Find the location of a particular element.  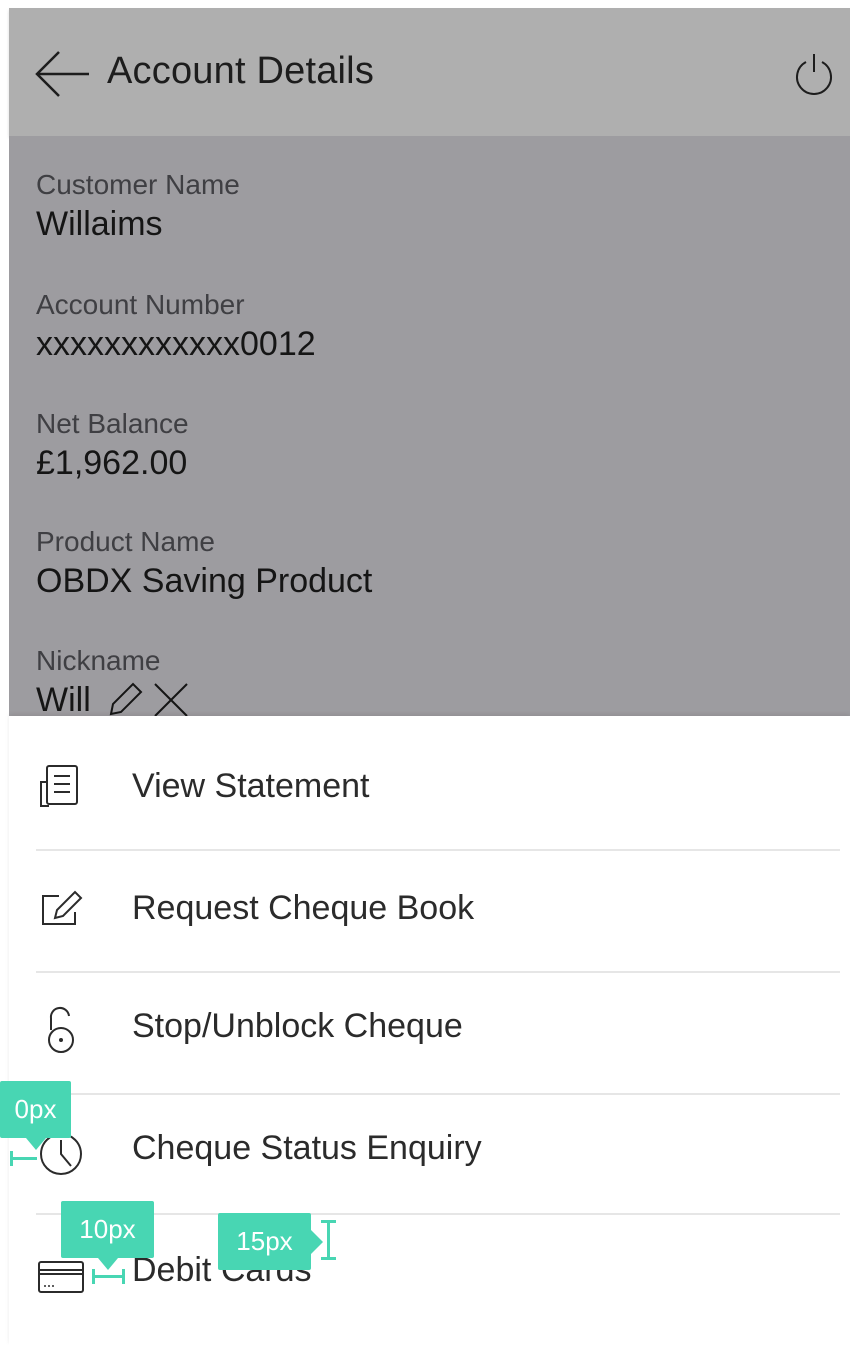

back-button is located at coordinates (63, 74).